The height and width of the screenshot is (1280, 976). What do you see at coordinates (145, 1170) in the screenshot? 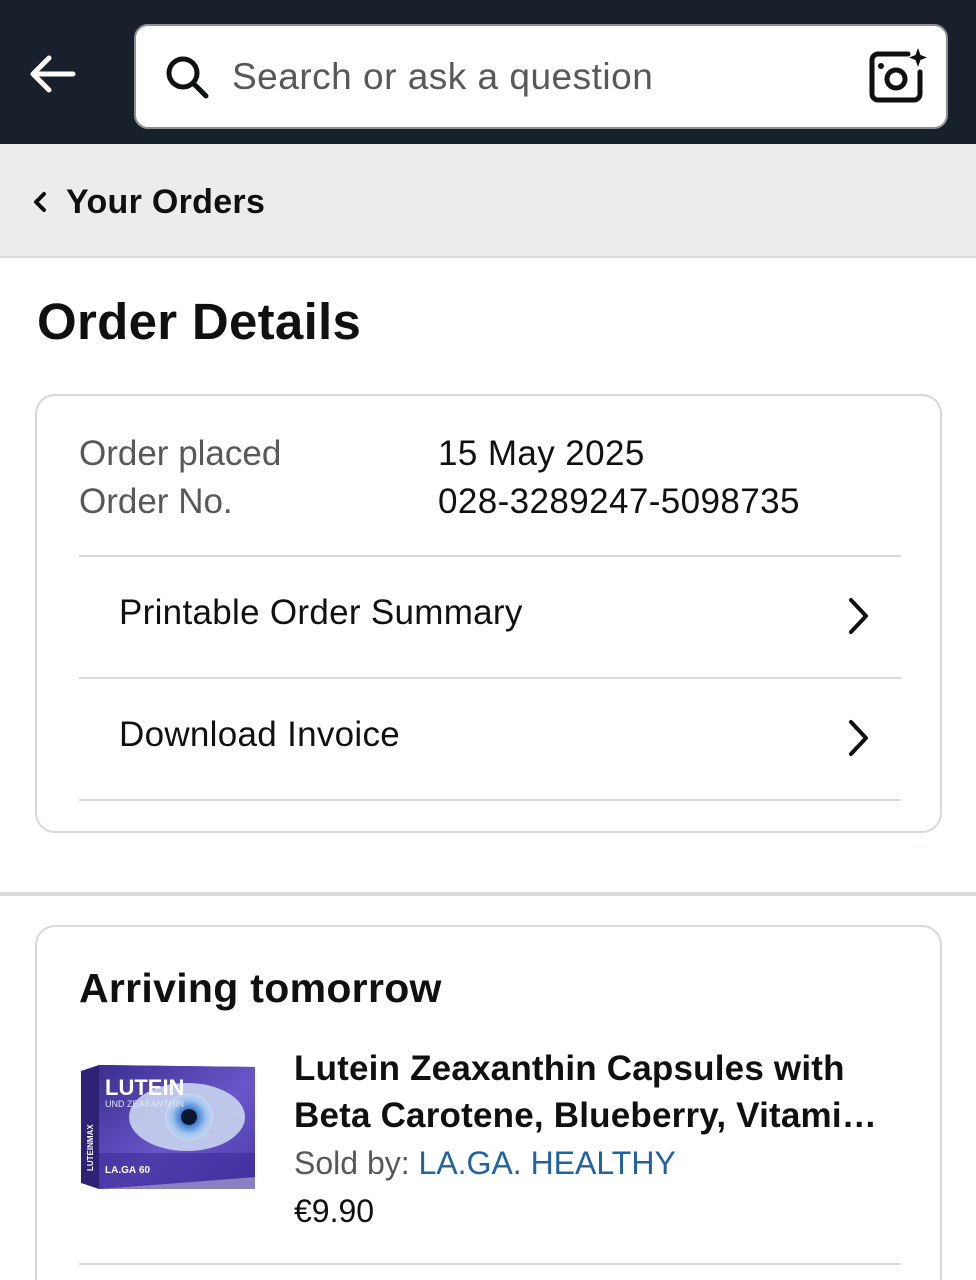
I see `product-count-text: 60` at bounding box center [145, 1170].